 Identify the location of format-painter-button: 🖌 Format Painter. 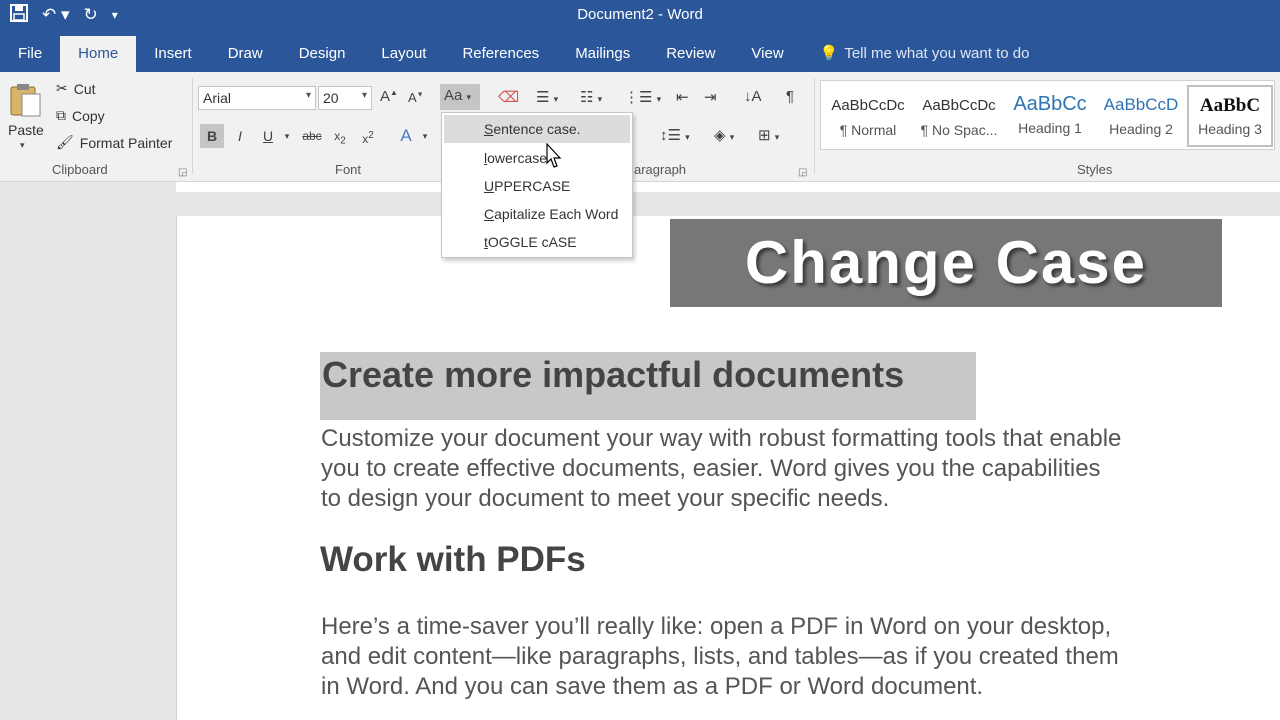
(114, 142).